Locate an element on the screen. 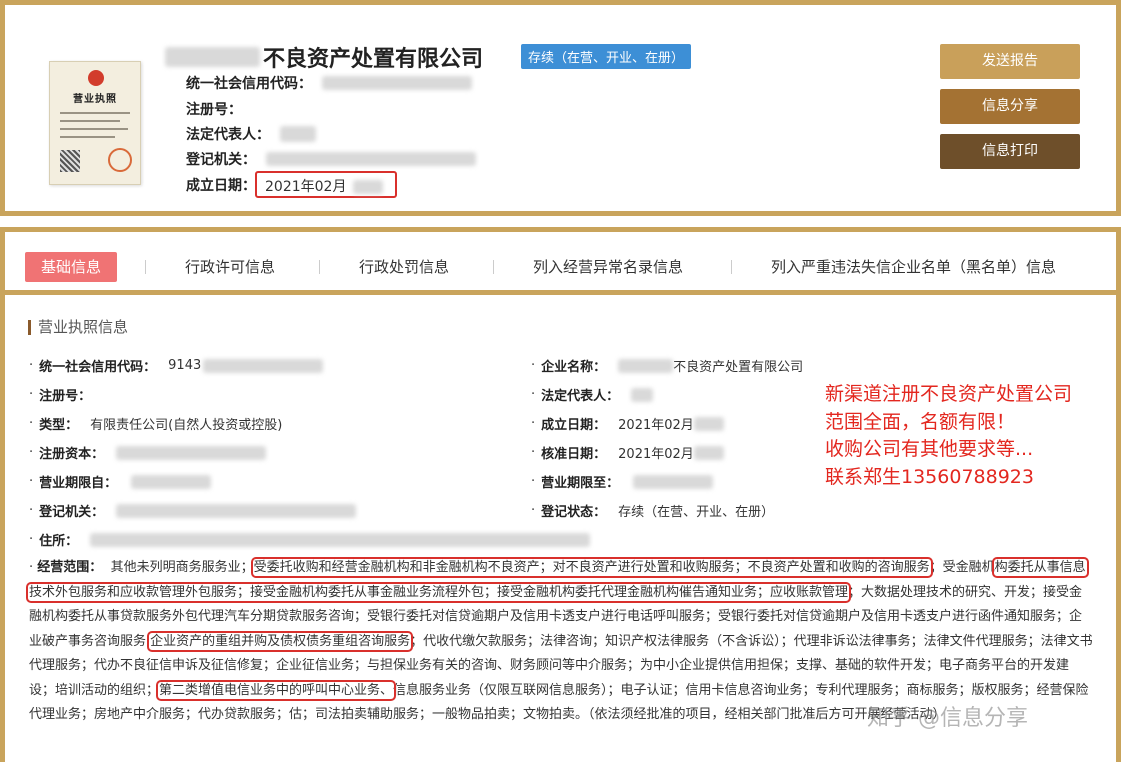  scope-highlight-4: 第二类增值电信业务中的呼叫中心业务、 is located at coordinates (276, 690).